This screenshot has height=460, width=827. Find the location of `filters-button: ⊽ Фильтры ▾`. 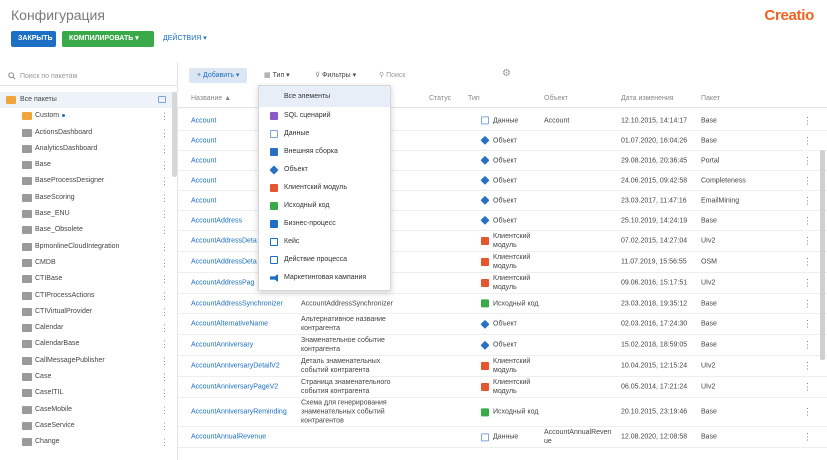

filters-button: ⊽ Фильтры ▾ is located at coordinates (335, 75).